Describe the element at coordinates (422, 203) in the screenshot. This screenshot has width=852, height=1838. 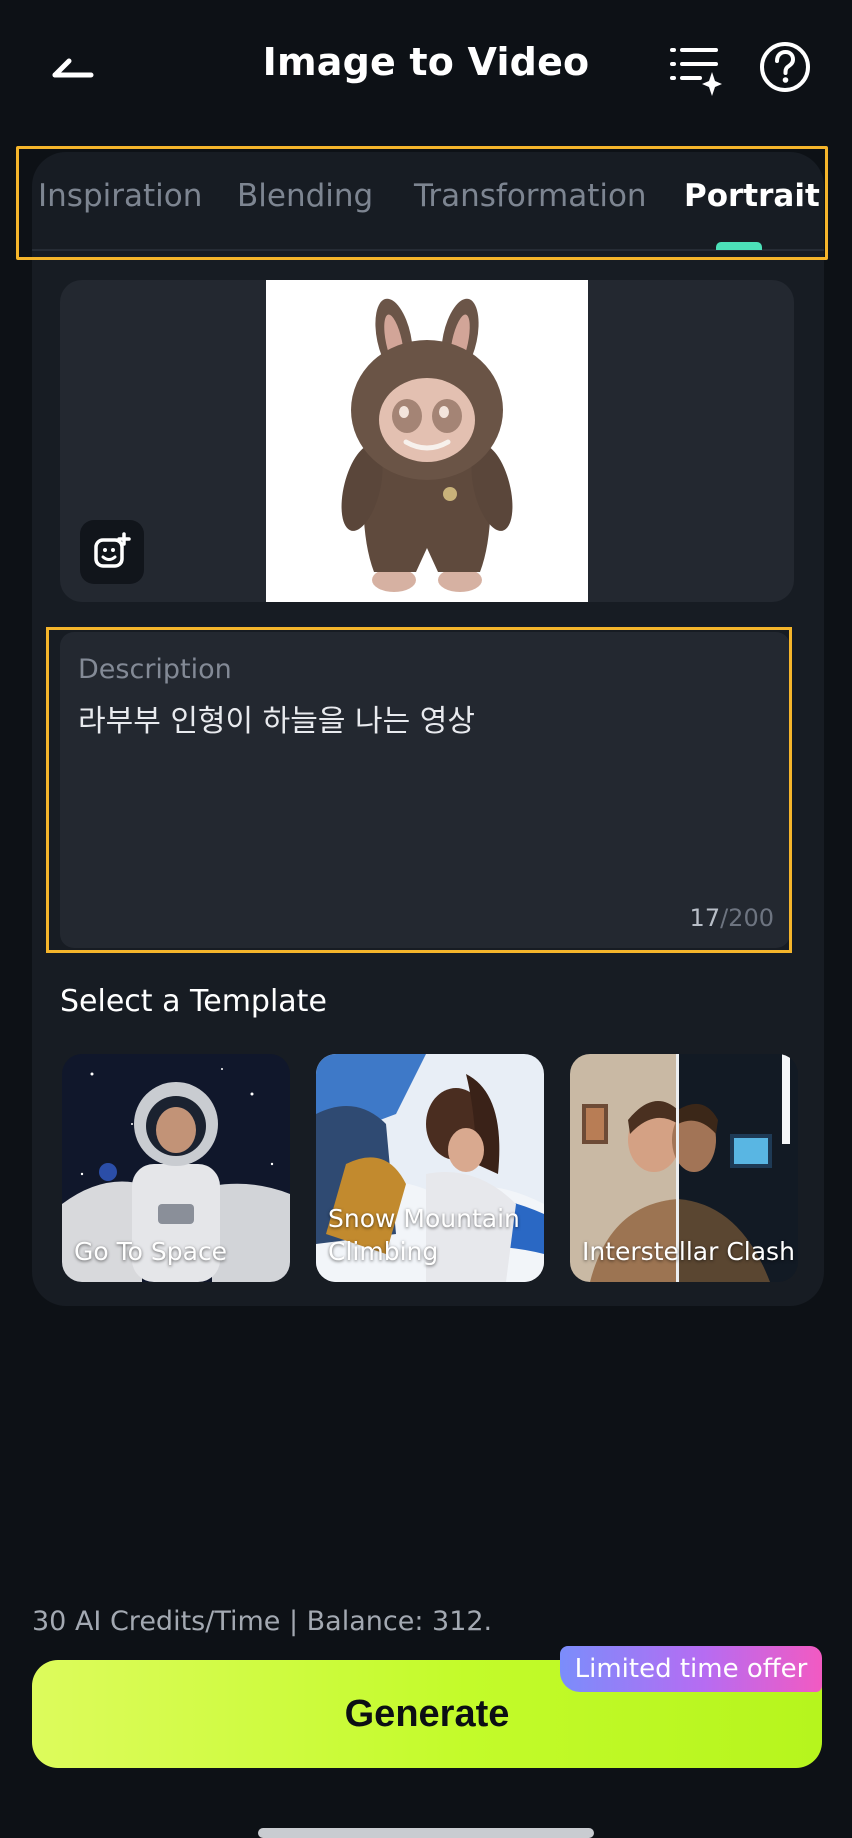
I see `tabs-highlight-box` at that location.